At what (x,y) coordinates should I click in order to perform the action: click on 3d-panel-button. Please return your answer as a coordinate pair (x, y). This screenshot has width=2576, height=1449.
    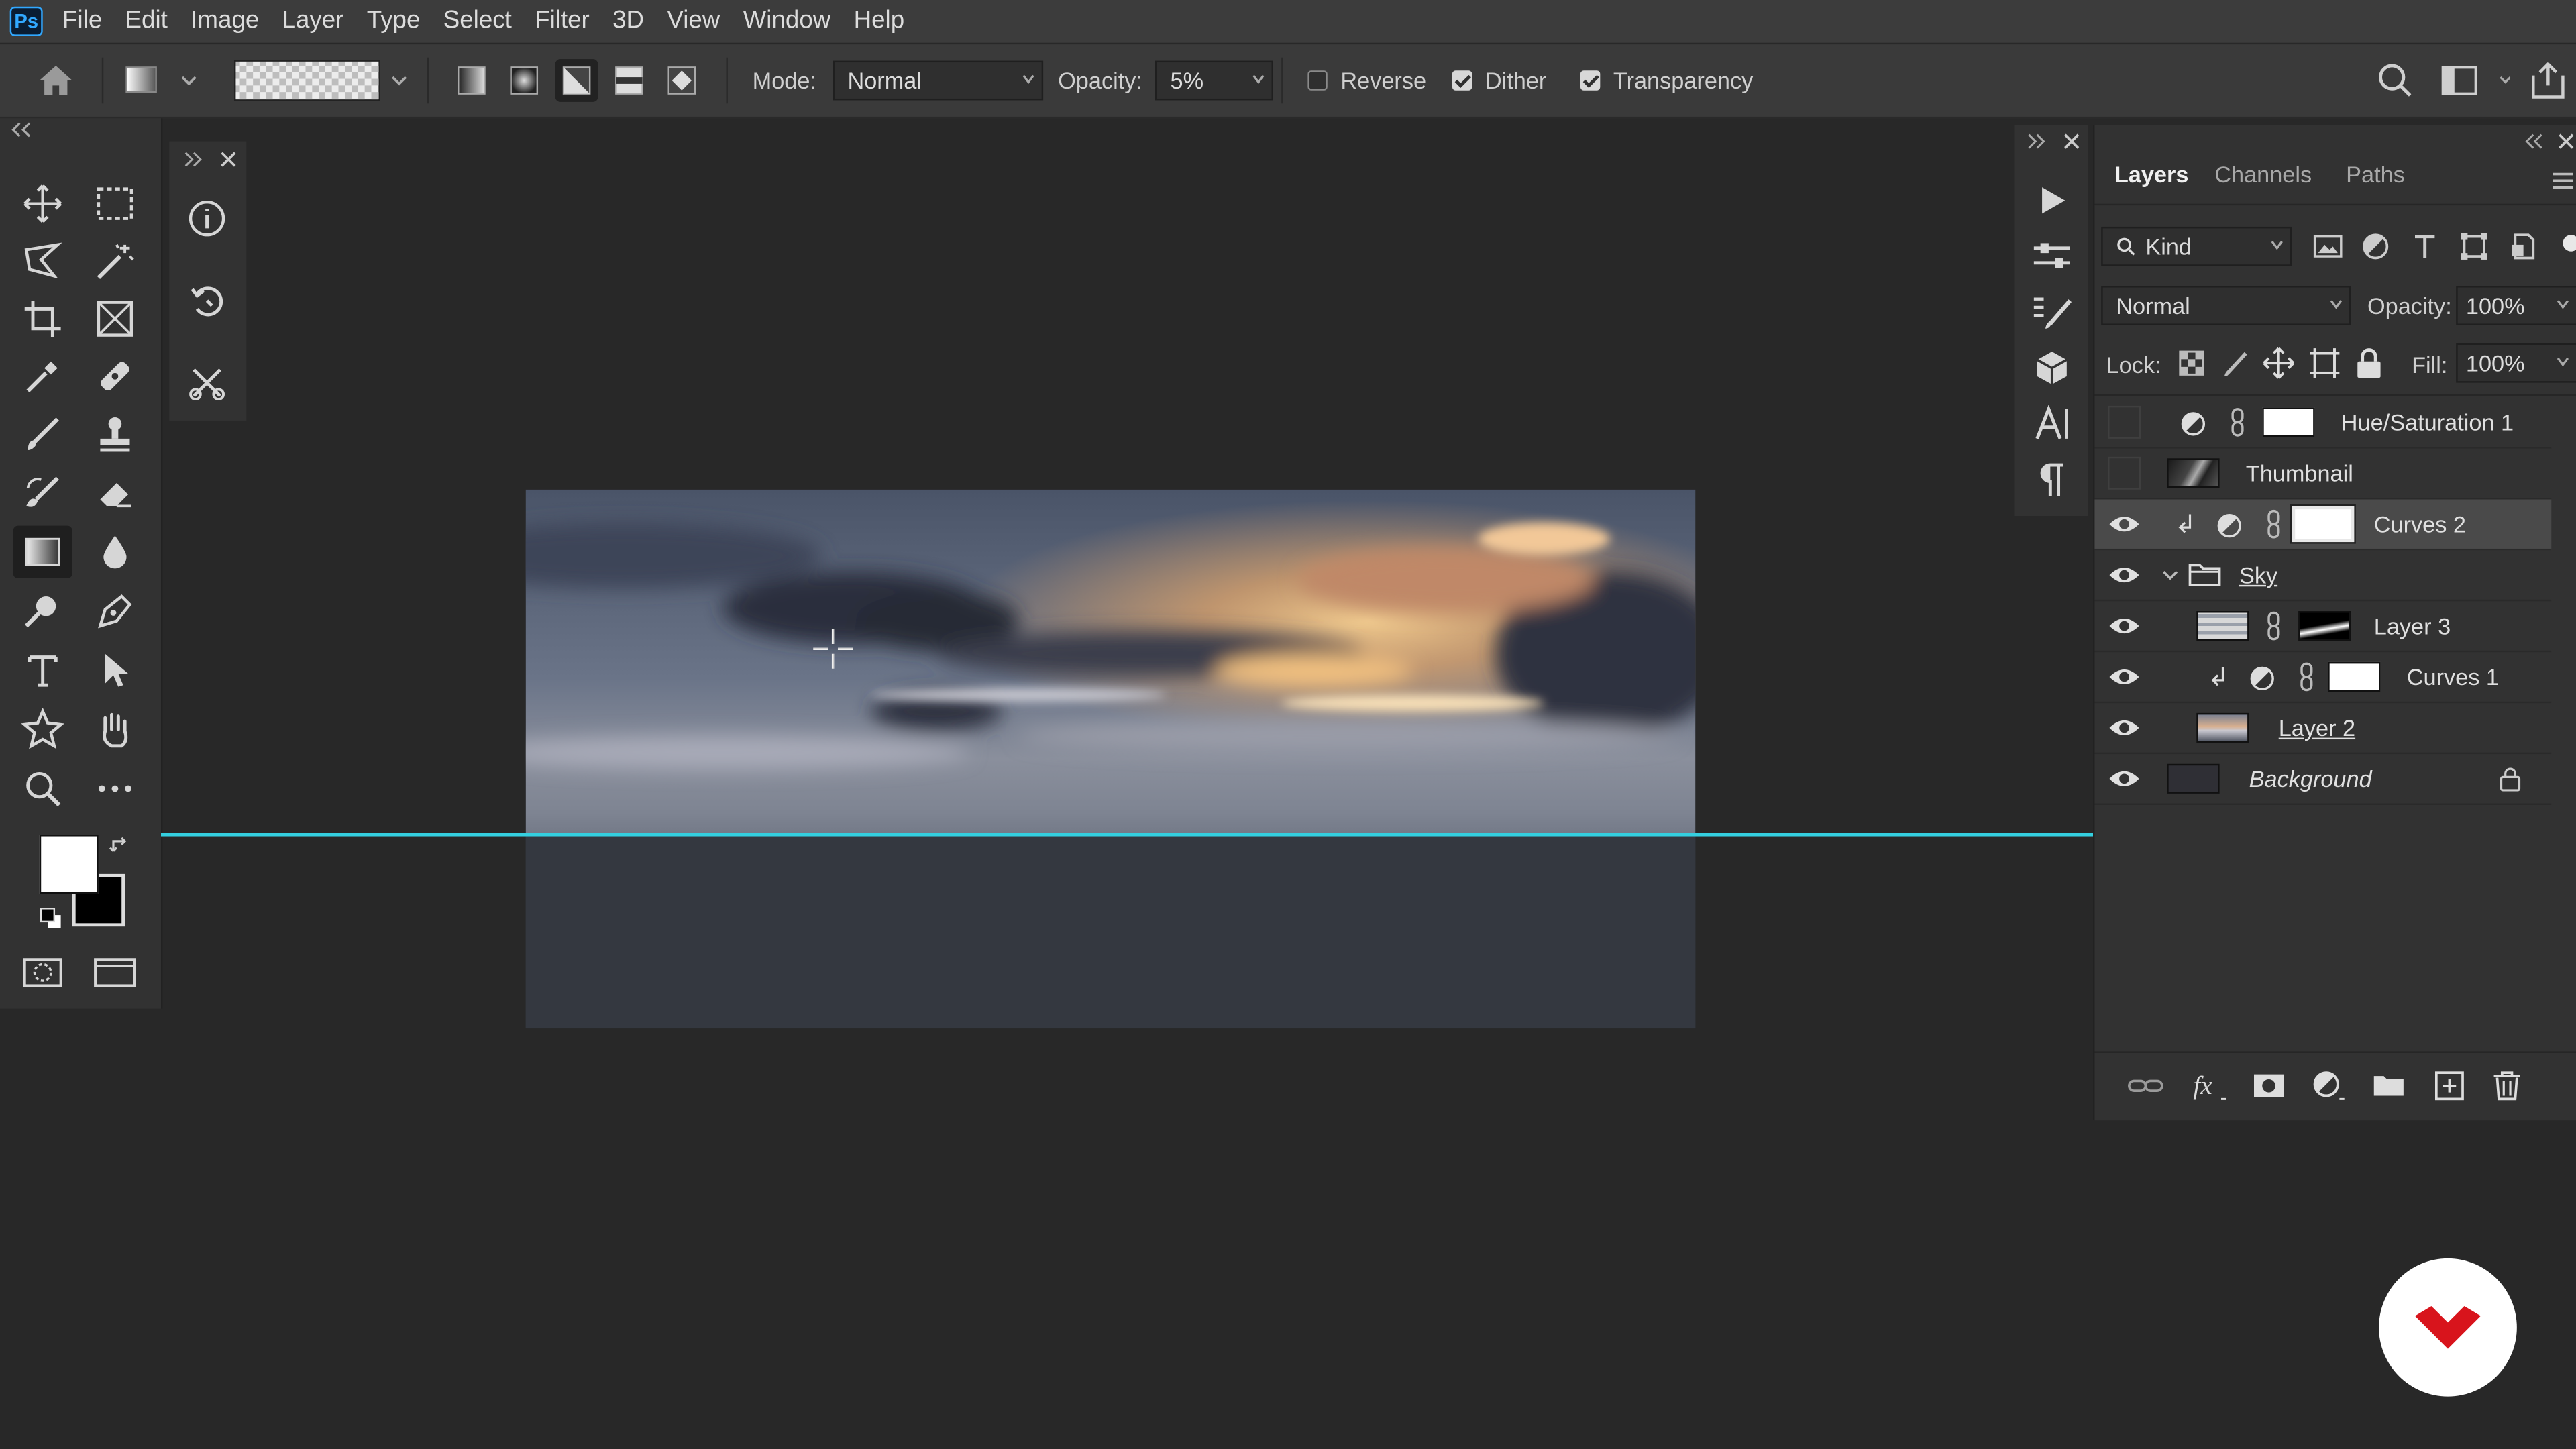
    Looking at the image, I should click on (2051, 368).